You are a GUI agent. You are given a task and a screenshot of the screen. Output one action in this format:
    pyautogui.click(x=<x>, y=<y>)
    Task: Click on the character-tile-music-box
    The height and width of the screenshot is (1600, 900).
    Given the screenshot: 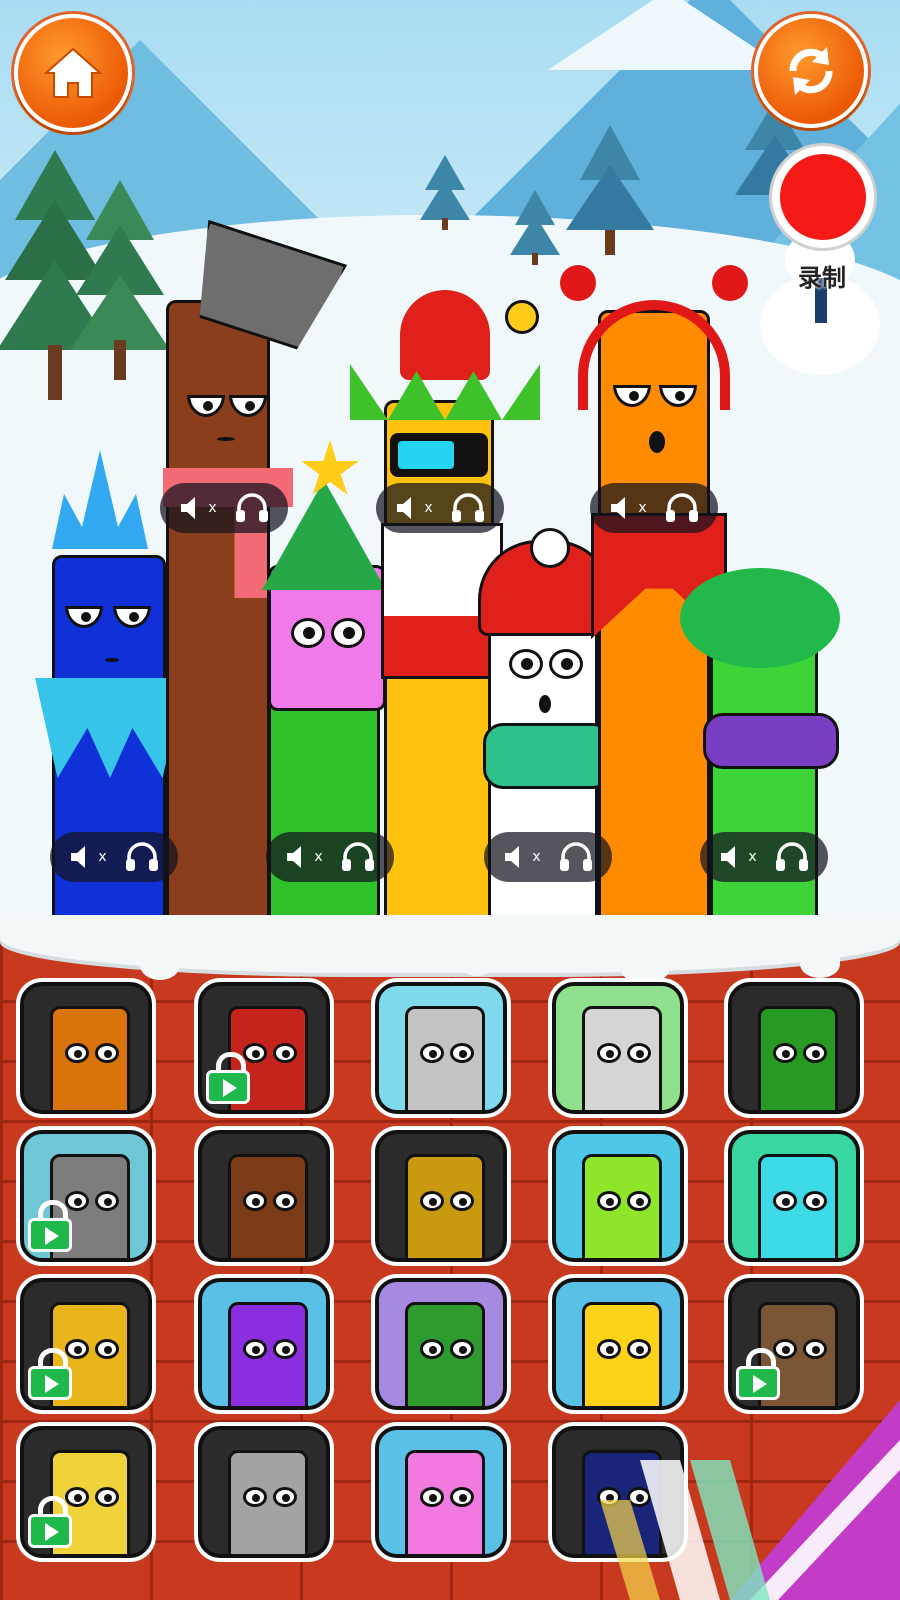 What is the action you would take?
    pyautogui.click(x=86, y=1492)
    